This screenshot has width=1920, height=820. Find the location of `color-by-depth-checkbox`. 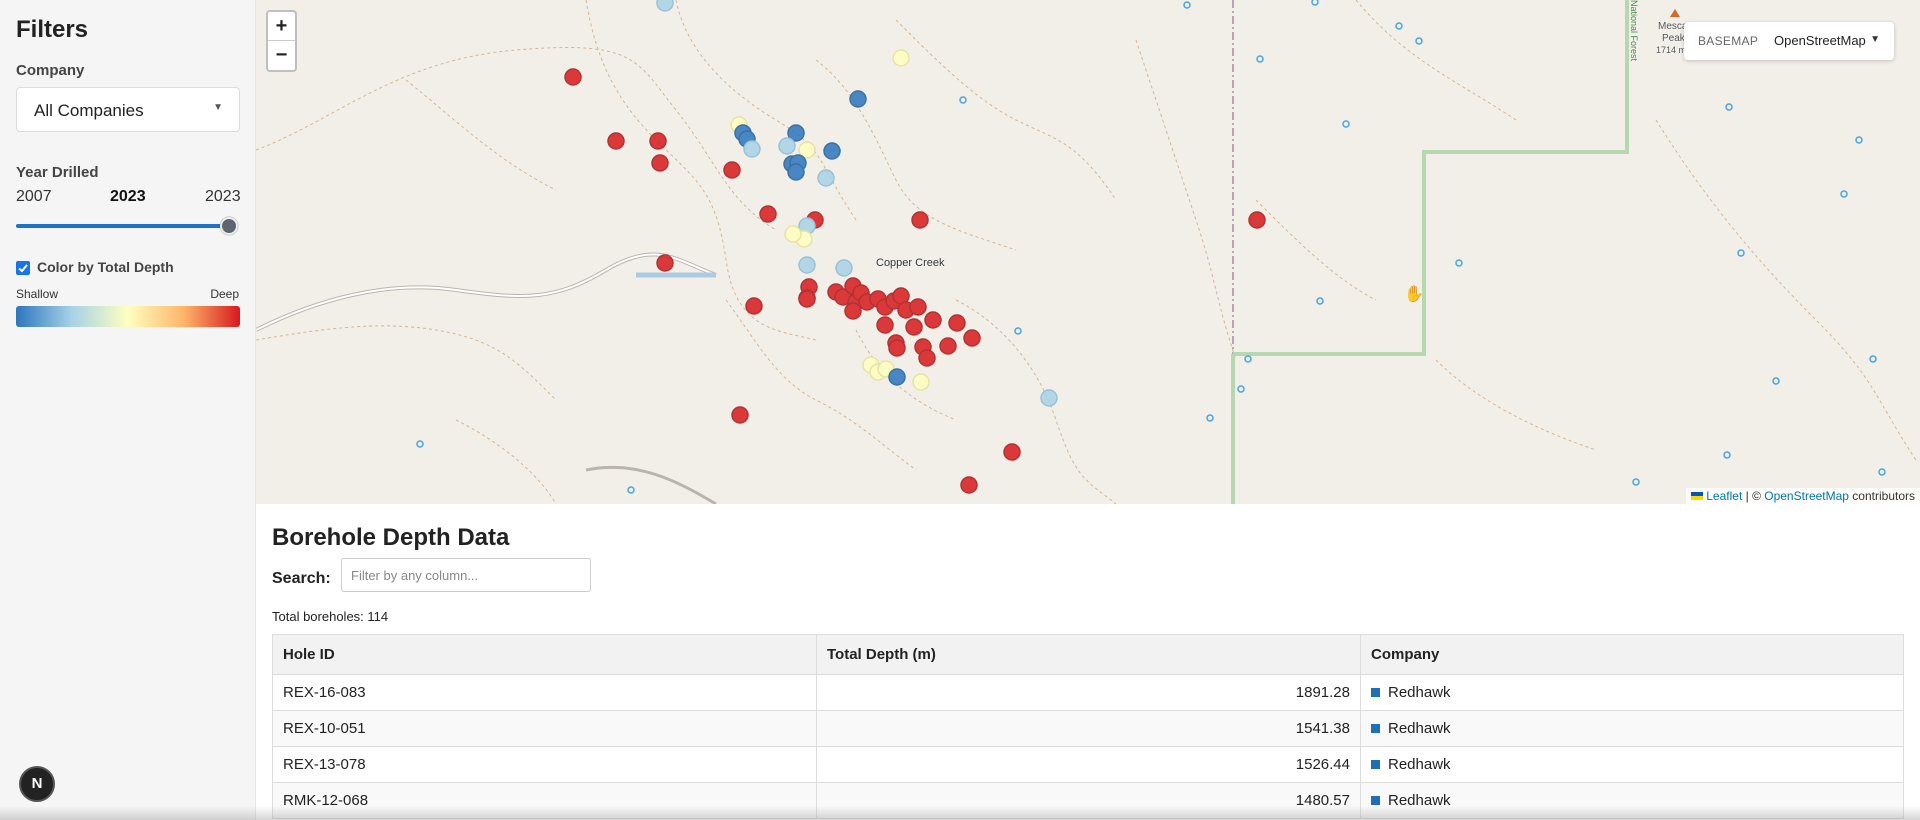

color-by-depth-checkbox is located at coordinates (23, 268).